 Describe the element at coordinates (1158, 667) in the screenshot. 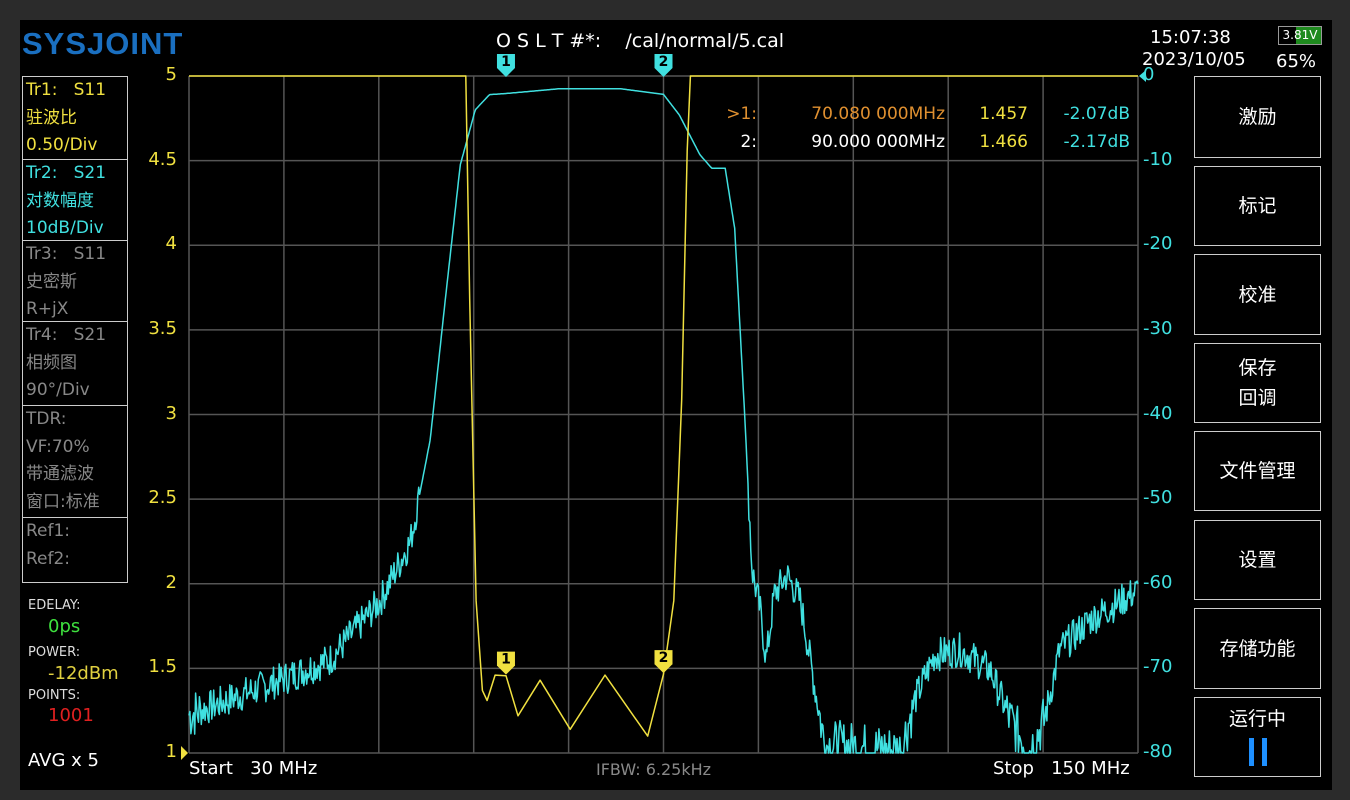

I see `right-axis-tick: -70` at that location.